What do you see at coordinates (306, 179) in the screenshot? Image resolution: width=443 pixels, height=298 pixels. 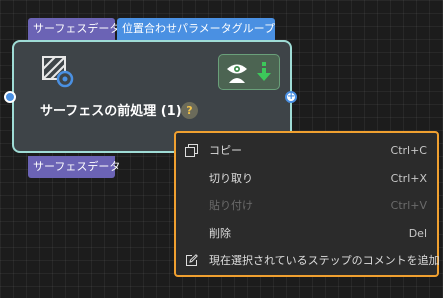 I see `menu-item-cut: 切り取り Ctrl+X` at bounding box center [306, 179].